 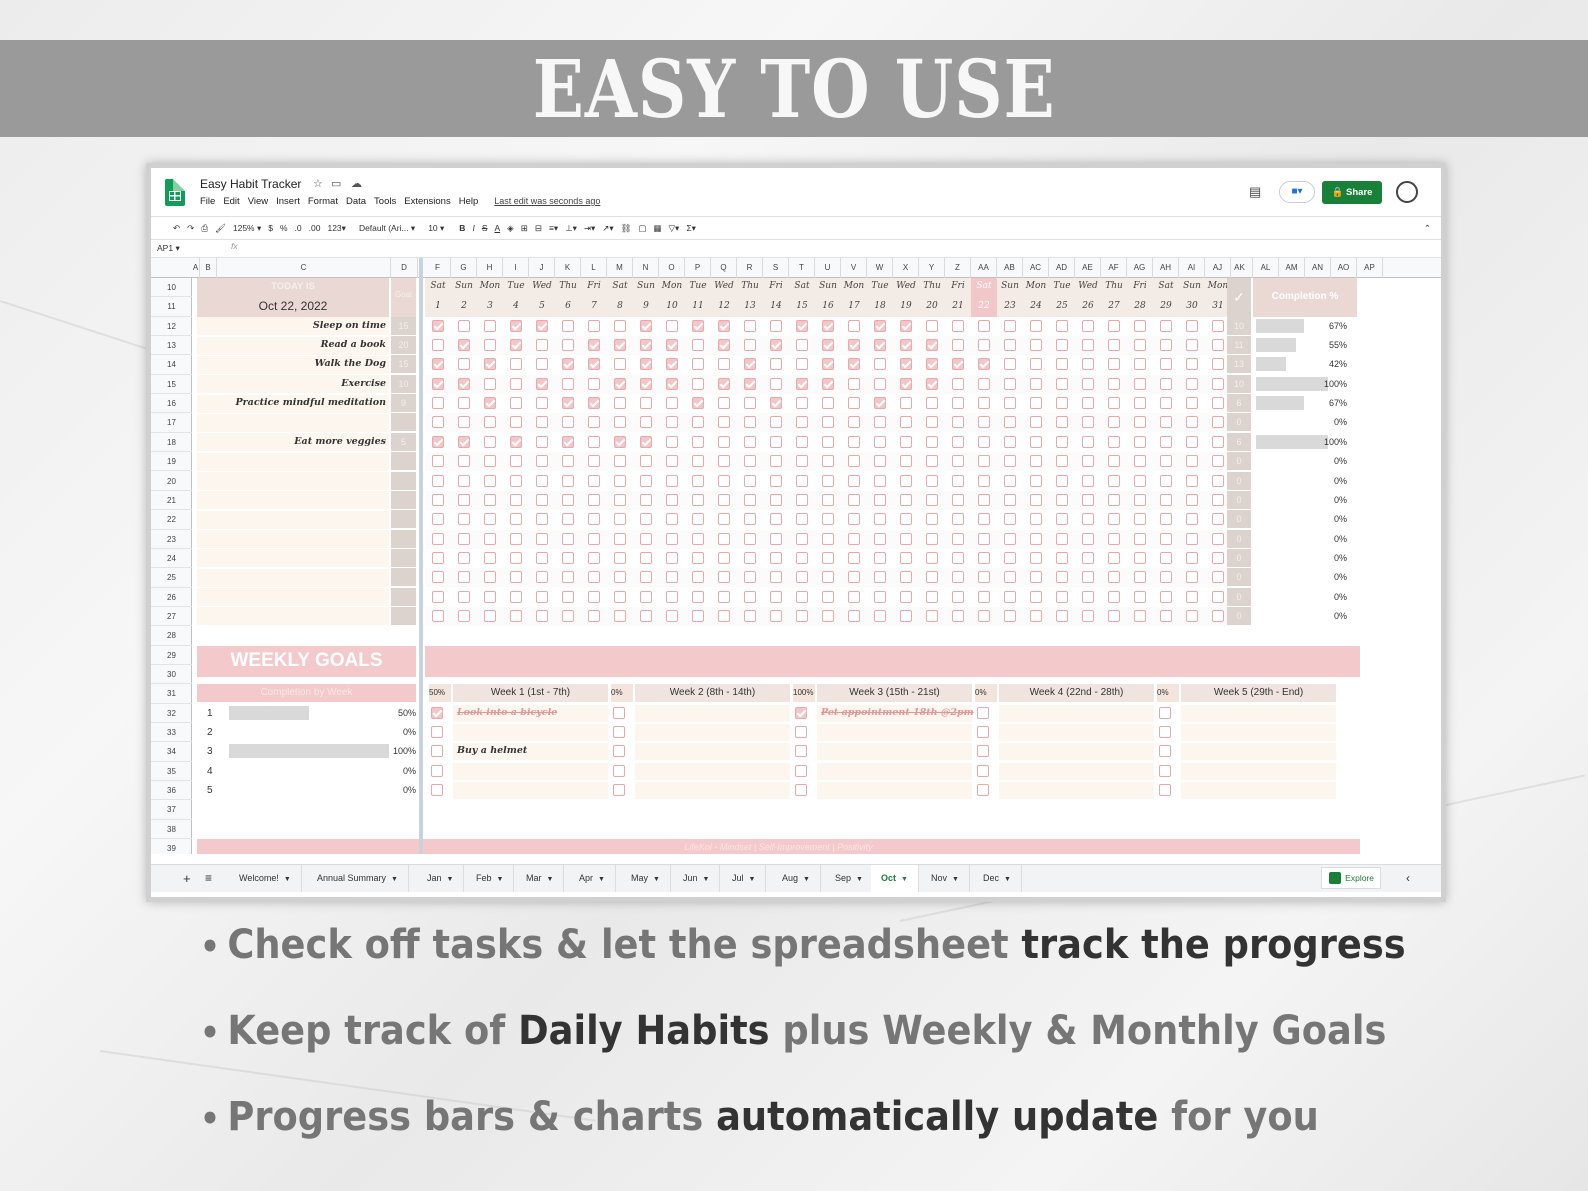 I want to click on share-button: 🔒 Share, so click(x=1352, y=192).